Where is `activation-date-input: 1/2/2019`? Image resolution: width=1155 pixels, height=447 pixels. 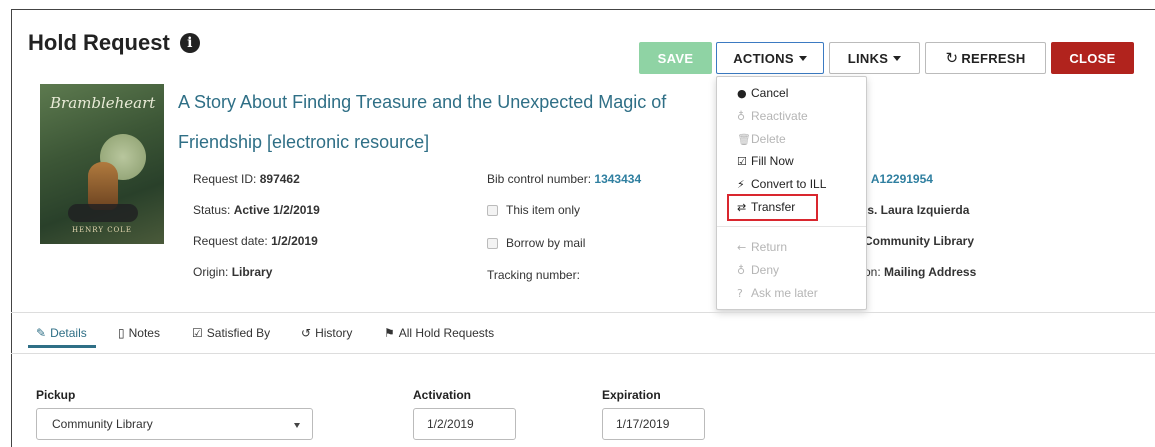 activation-date-input: 1/2/2019 is located at coordinates (464, 424).